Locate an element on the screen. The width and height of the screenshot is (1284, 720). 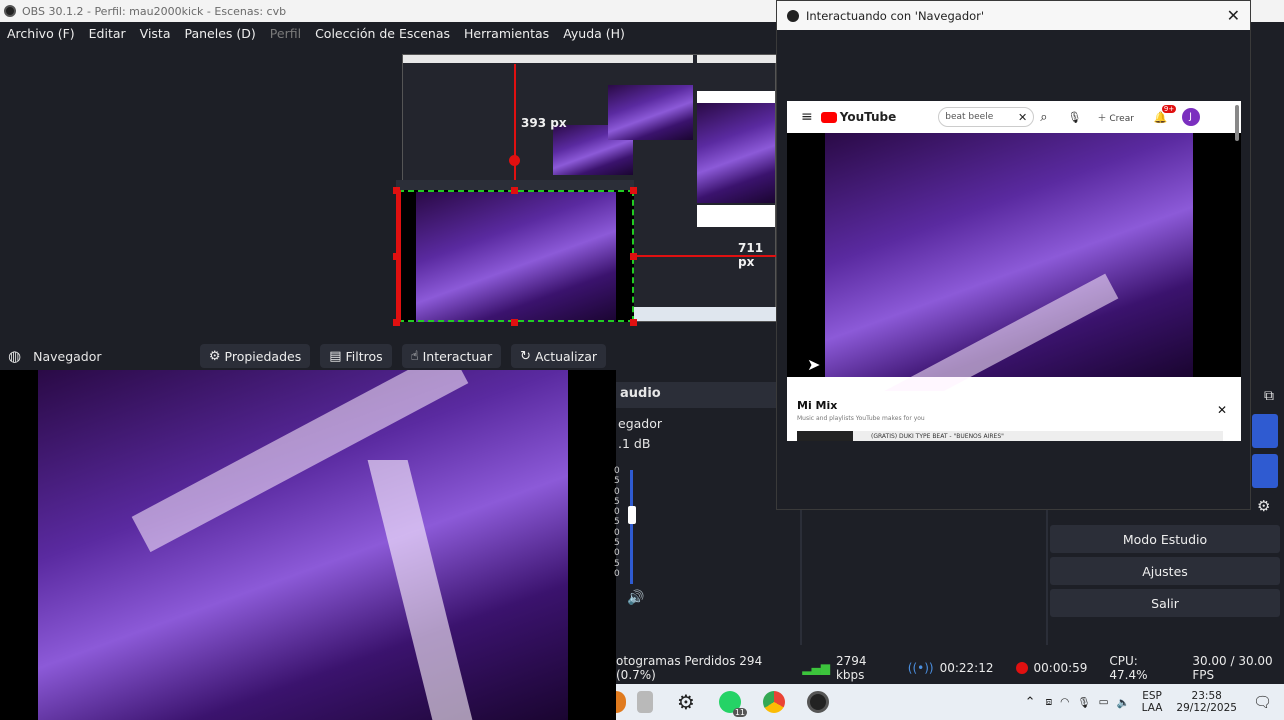
microphone-app-icon is located at coordinates (645, 702).